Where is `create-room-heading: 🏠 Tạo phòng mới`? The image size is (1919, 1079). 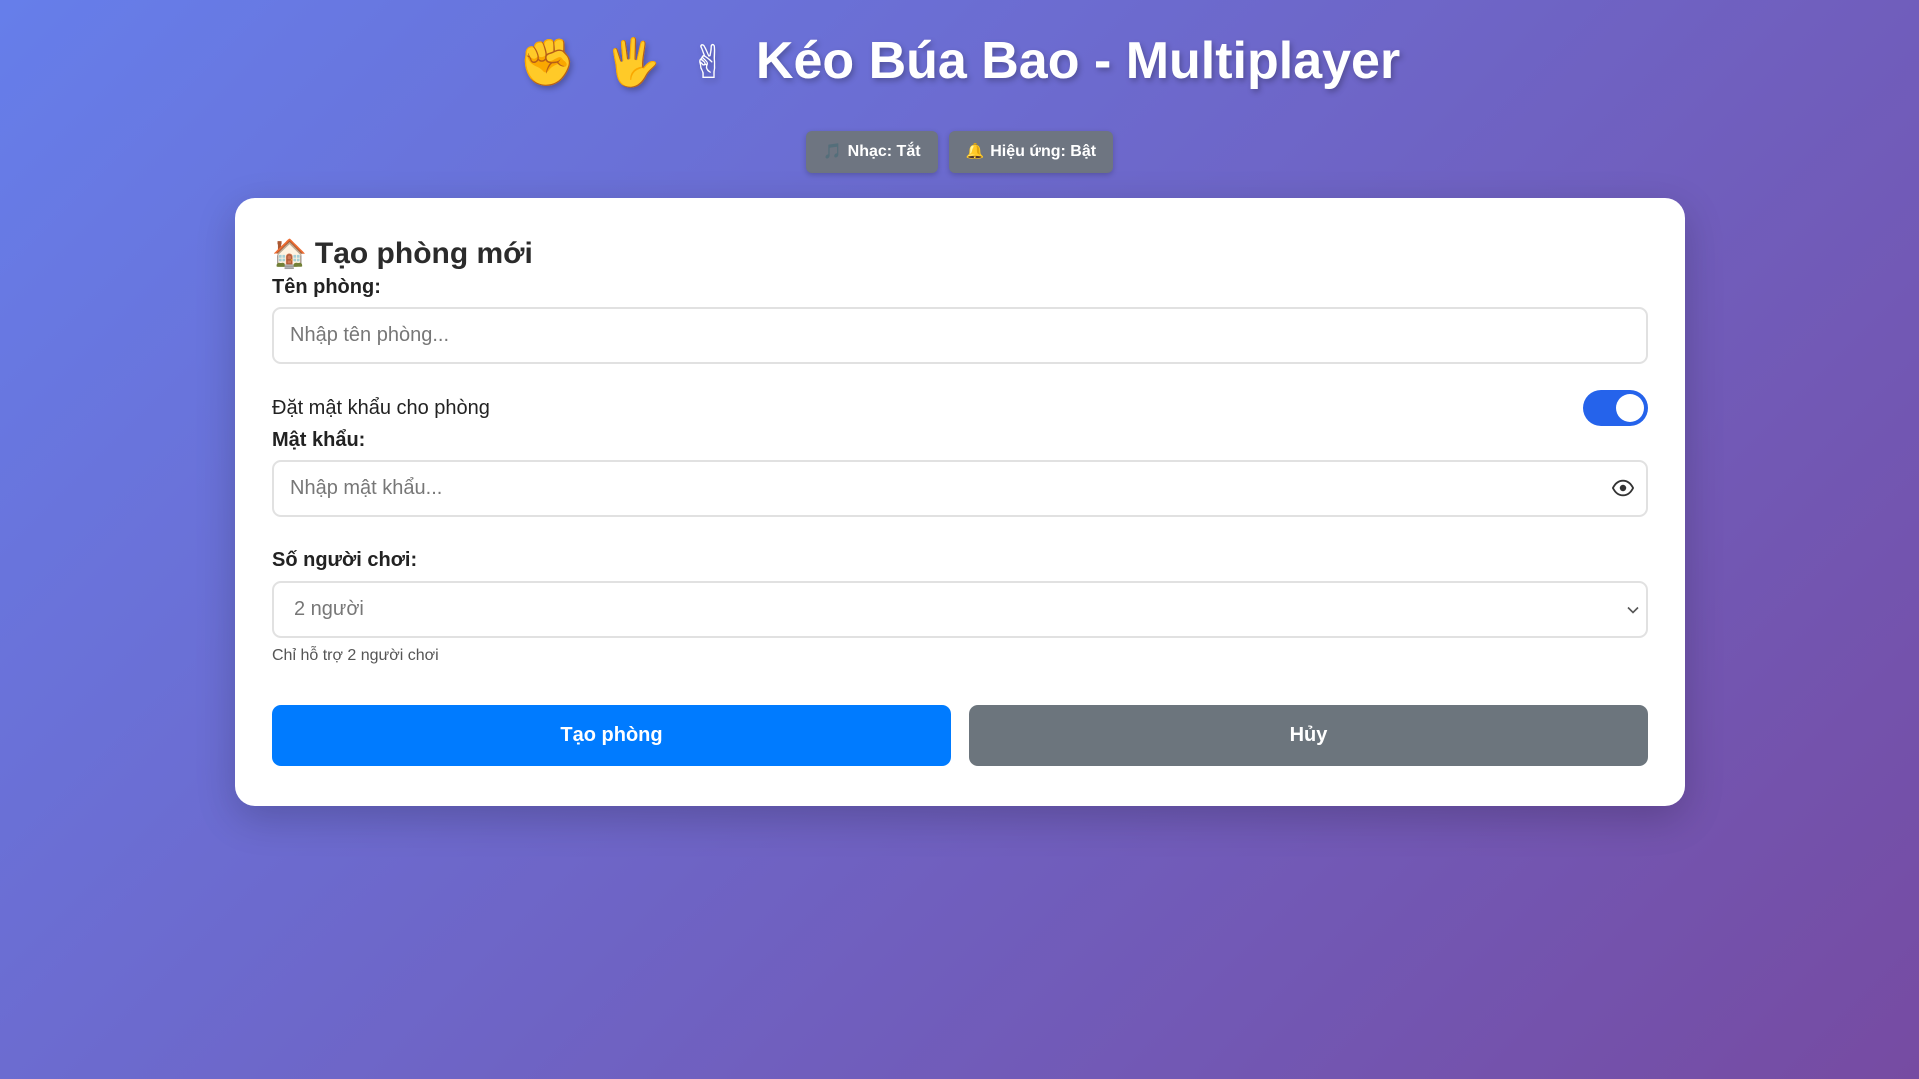 create-room-heading: 🏠 Tạo phòng mới is located at coordinates (960, 254).